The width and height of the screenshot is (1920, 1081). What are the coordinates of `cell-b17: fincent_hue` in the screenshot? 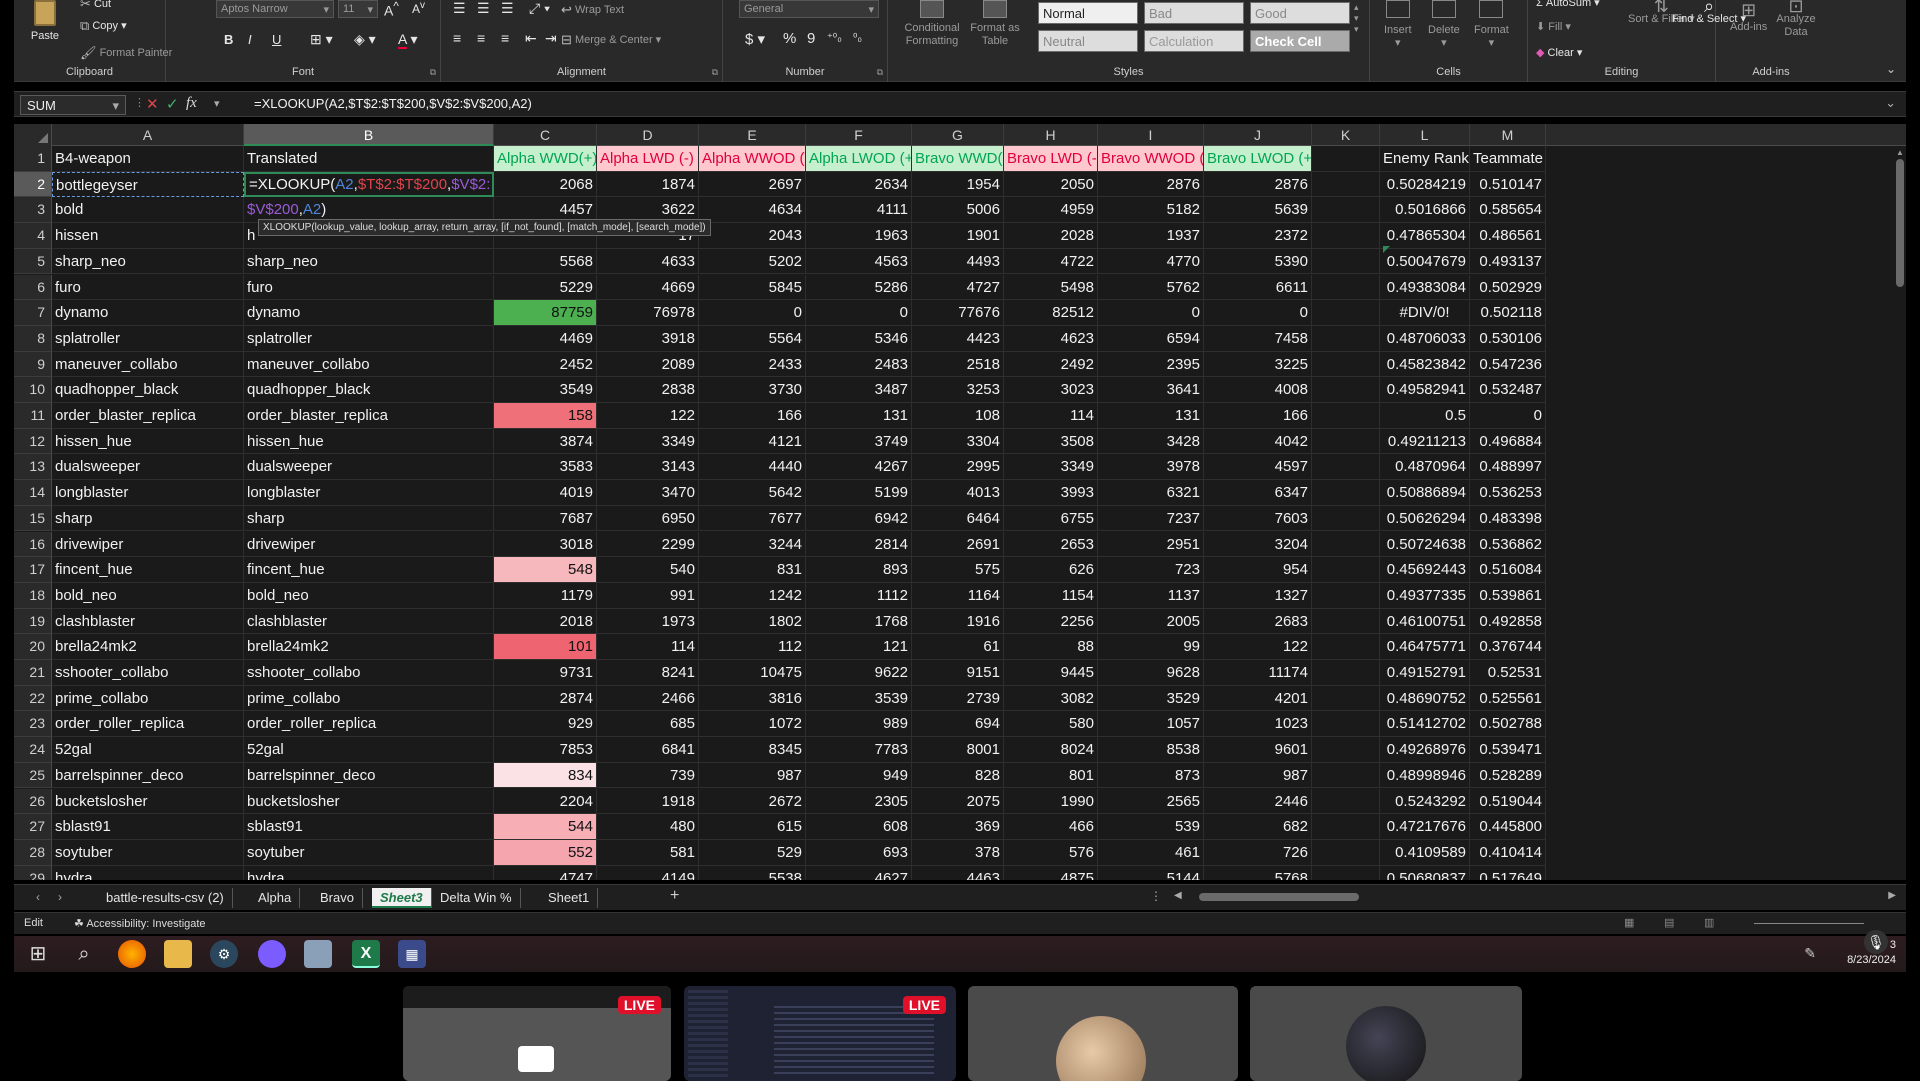 It's located at (369, 570).